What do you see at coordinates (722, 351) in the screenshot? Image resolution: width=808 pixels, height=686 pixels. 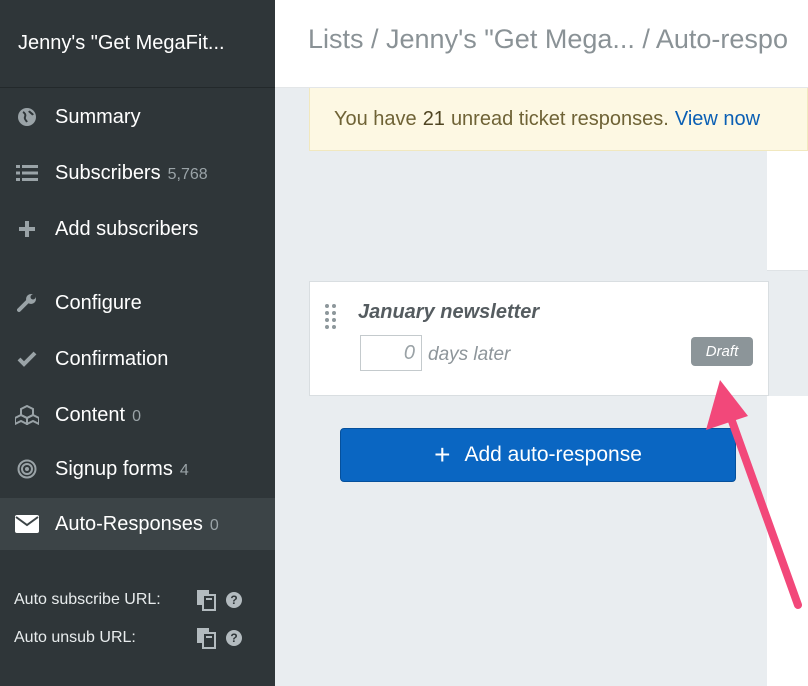 I see `status-badge: Draft` at bounding box center [722, 351].